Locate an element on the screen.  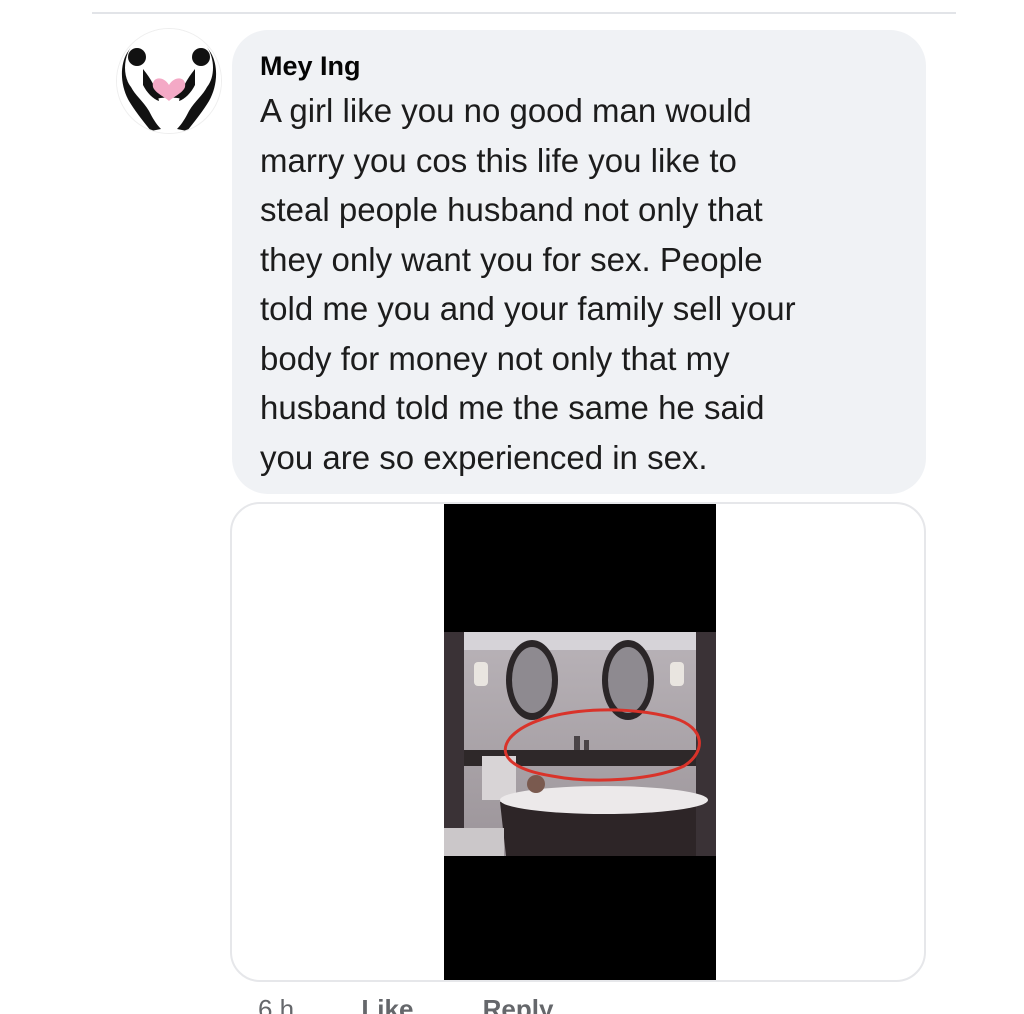
comment-author-name: Mey Ing is located at coordinates (579, 66).